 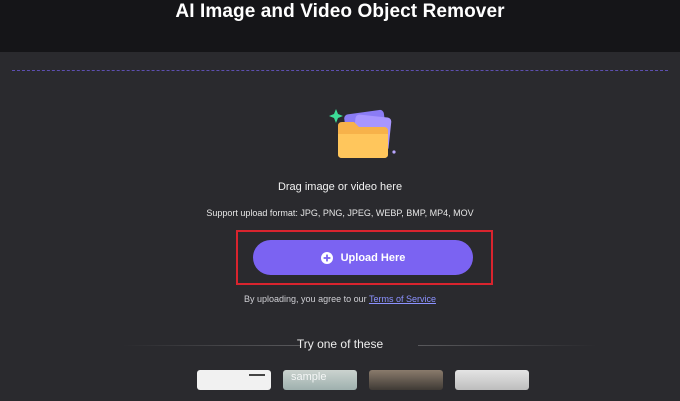 I want to click on sample-thumbnail-2: sample, so click(x=320, y=380).